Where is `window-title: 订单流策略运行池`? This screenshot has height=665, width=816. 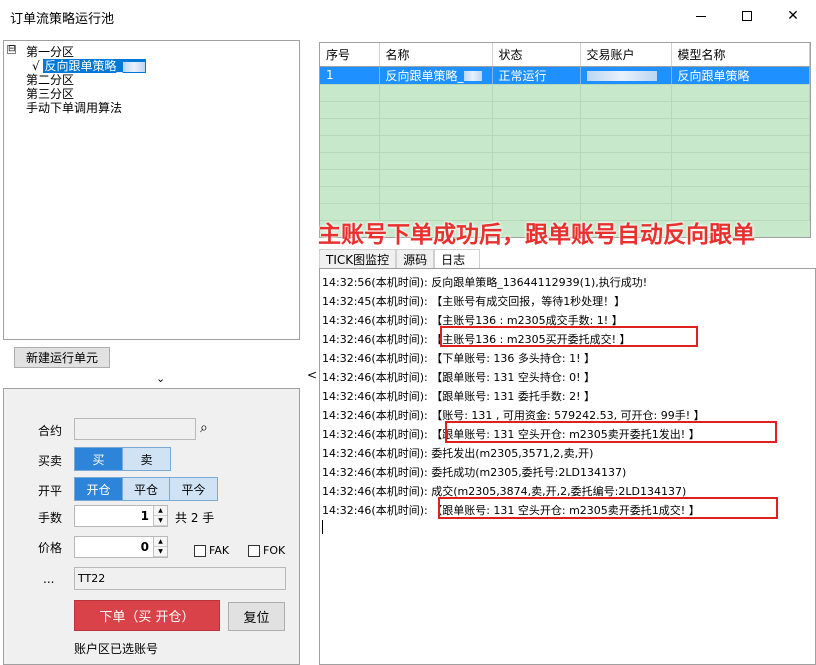
window-title: 订单流策略运行池 is located at coordinates (62, 19).